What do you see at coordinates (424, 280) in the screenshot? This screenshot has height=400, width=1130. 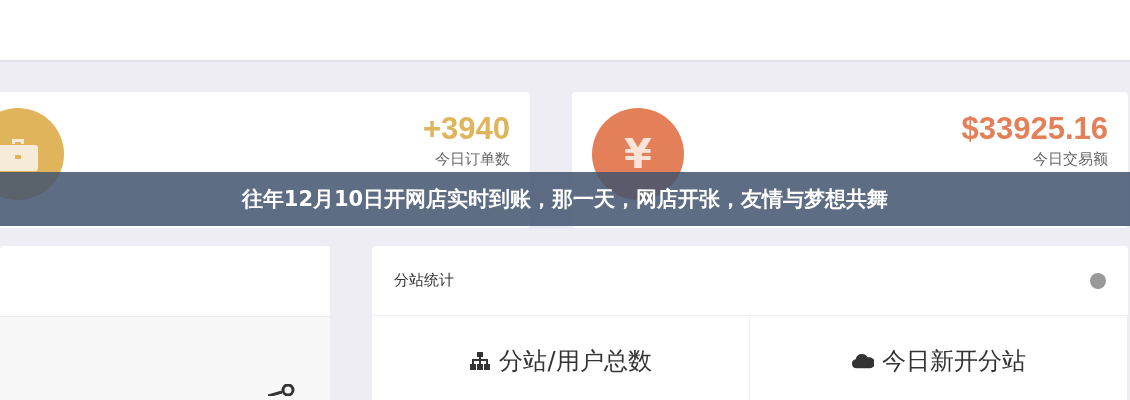 I see `panel-title: 分站统计` at bounding box center [424, 280].